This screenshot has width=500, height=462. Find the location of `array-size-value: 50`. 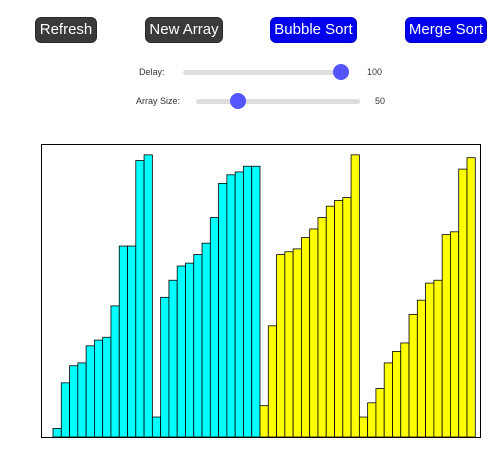

array-size-value: 50 is located at coordinates (380, 101).